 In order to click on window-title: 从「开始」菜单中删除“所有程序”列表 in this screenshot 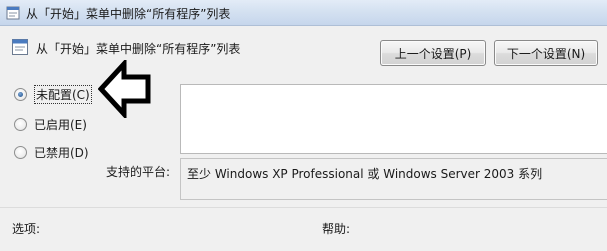, I will do `click(128, 14)`.